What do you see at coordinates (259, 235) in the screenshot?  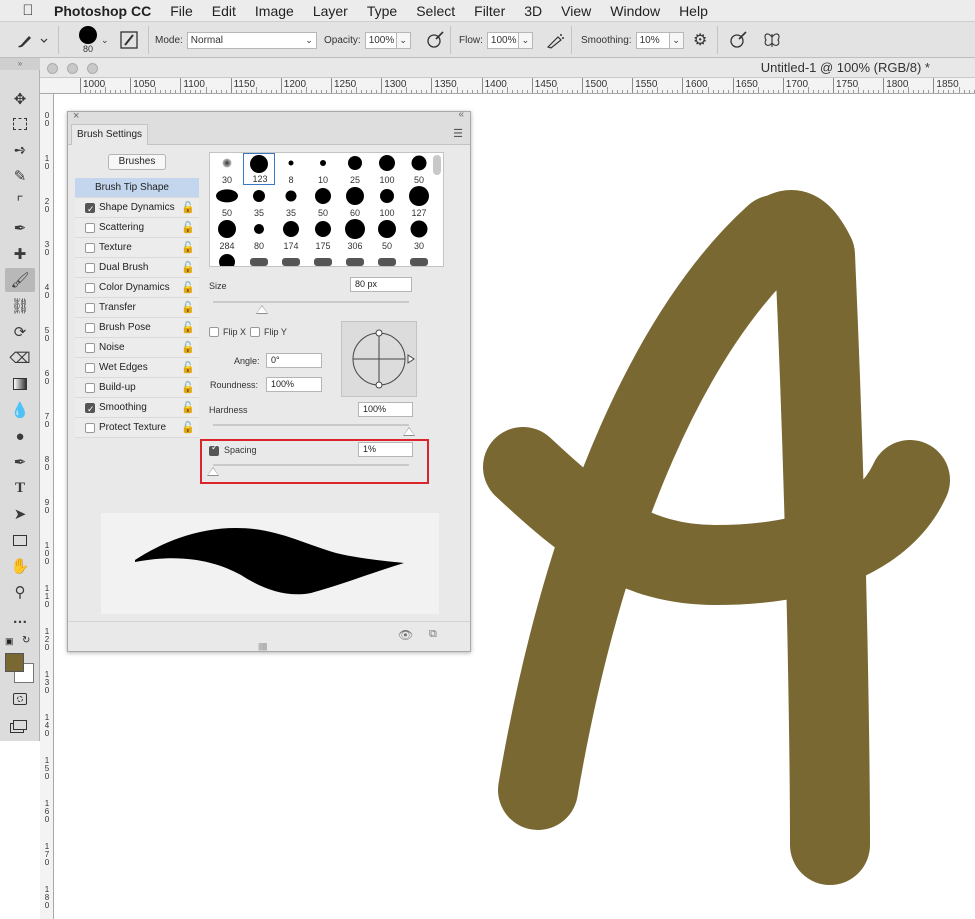 I see `brush-tip-preset: 80` at bounding box center [259, 235].